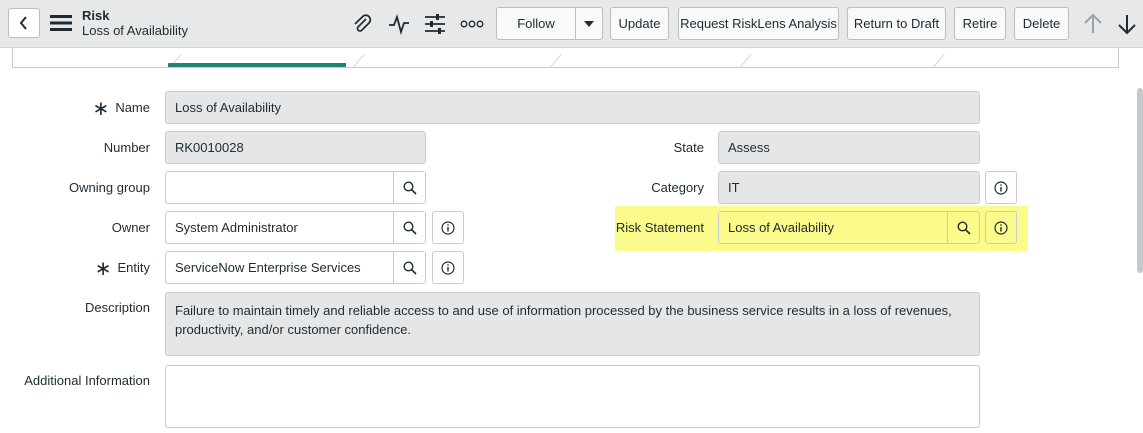 The height and width of the screenshot is (433, 1143). What do you see at coordinates (126, 147) in the screenshot?
I see `number-label: Number` at bounding box center [126, 147].